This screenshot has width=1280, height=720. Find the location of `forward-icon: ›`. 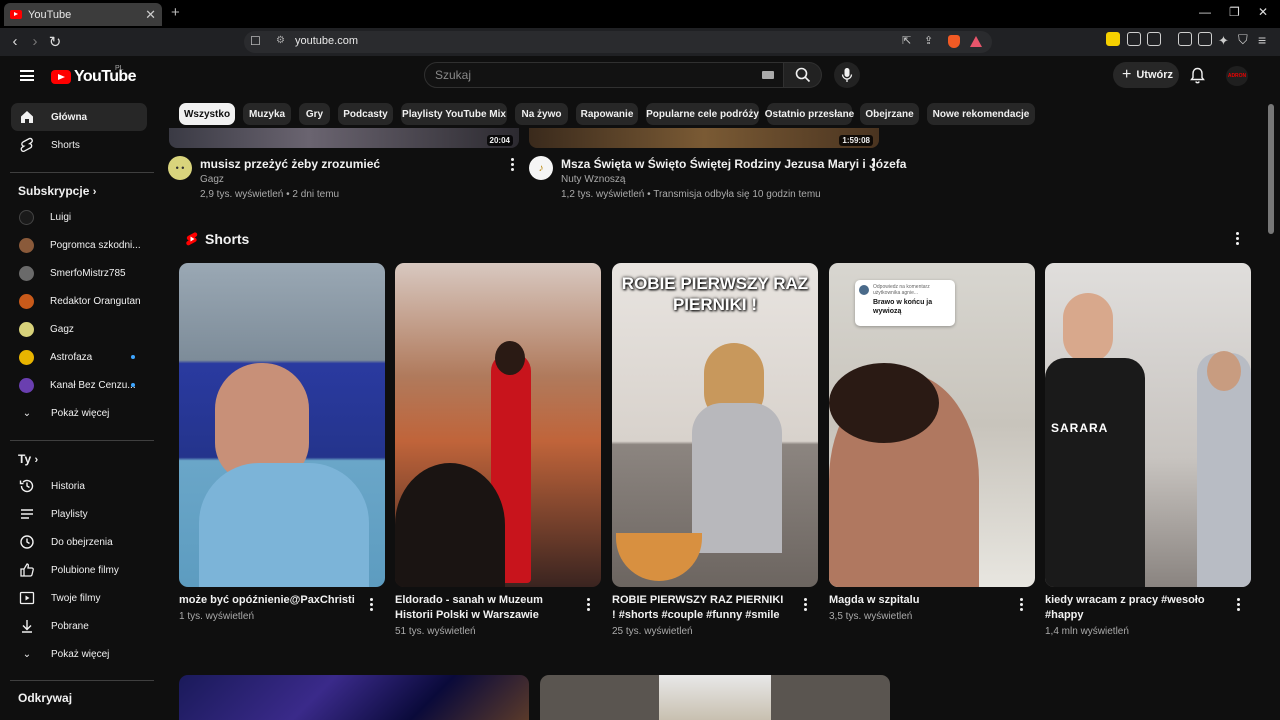

forward-icon: › is located at coordinates (35, 41).